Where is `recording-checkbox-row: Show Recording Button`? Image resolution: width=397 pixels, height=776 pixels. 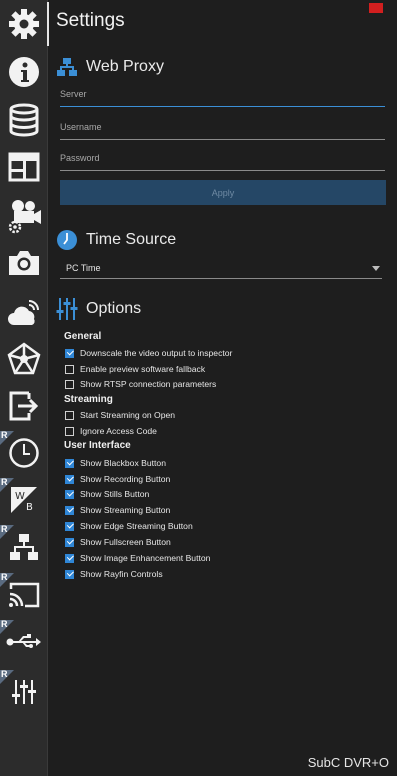 recording-checkbox-row: Show Recording Button is located at coordinates (117, 479).